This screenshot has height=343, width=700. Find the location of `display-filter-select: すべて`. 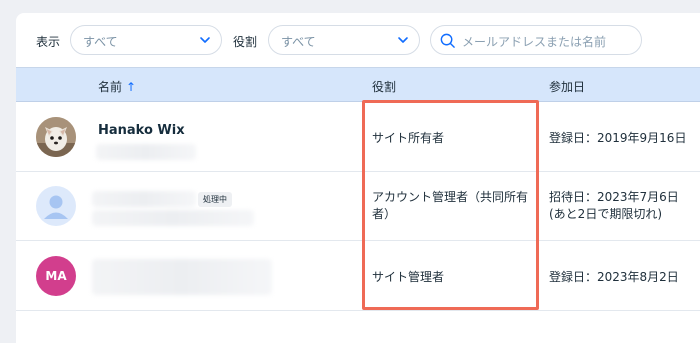

display-filter-select: すべて is located at coordinates (146, 40).